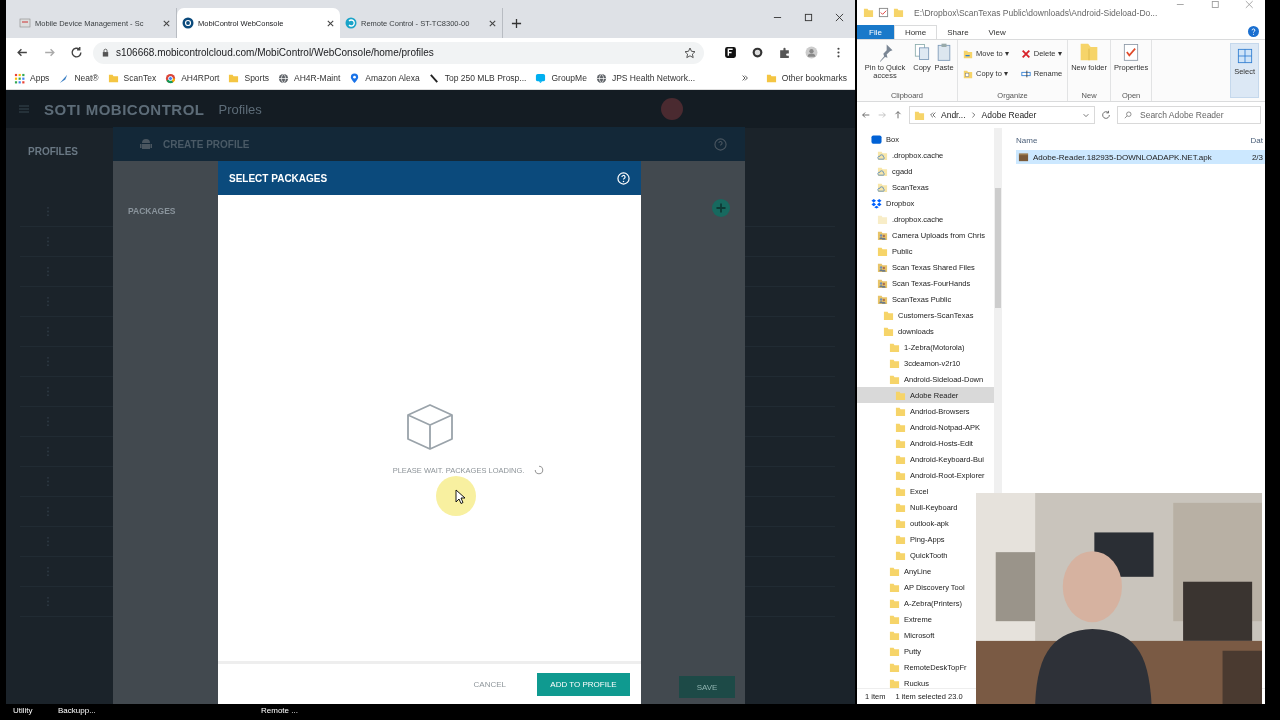  What do you see at coordinates (1009, 115) in the screenshot?
I see `breadcrumb: Adobe Reader` at bounding box center [1009, 115].